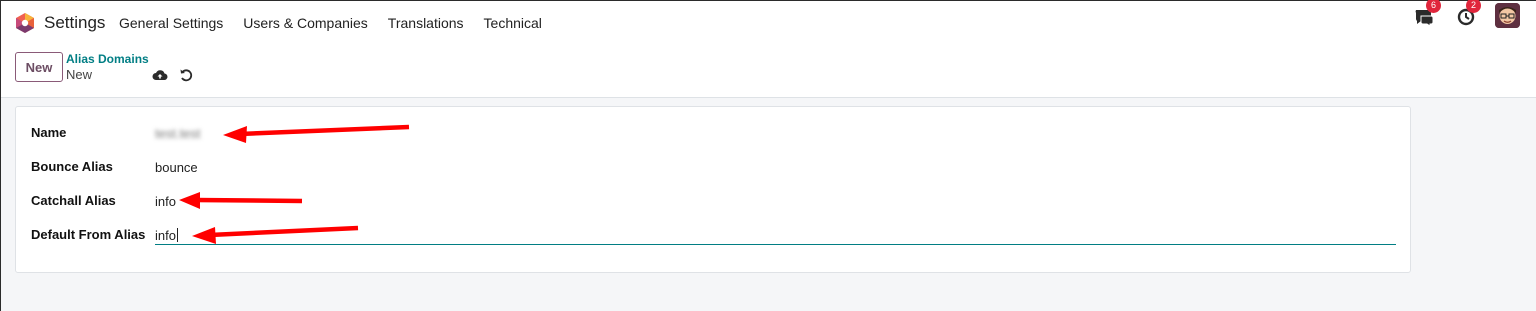 The width and height of the screenshot is (1536, 311). What do you see at coordinates (171, 23) in the screenshot?
I see `menu-general-settings: General Settings` at bounding box center [171, 23].